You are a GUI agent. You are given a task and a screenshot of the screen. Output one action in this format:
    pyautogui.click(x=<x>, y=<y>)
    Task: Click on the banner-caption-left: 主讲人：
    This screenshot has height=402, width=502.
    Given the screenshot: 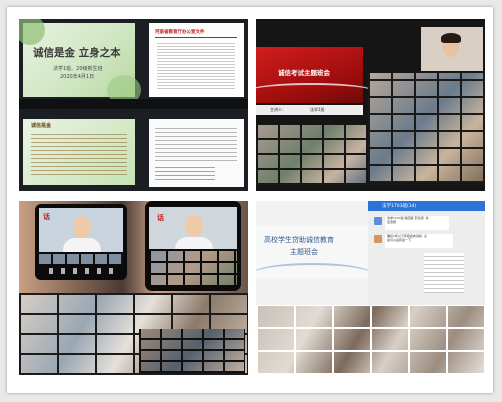 What is the action you would take?
    pyautogui.click(x=278, y=109)
    